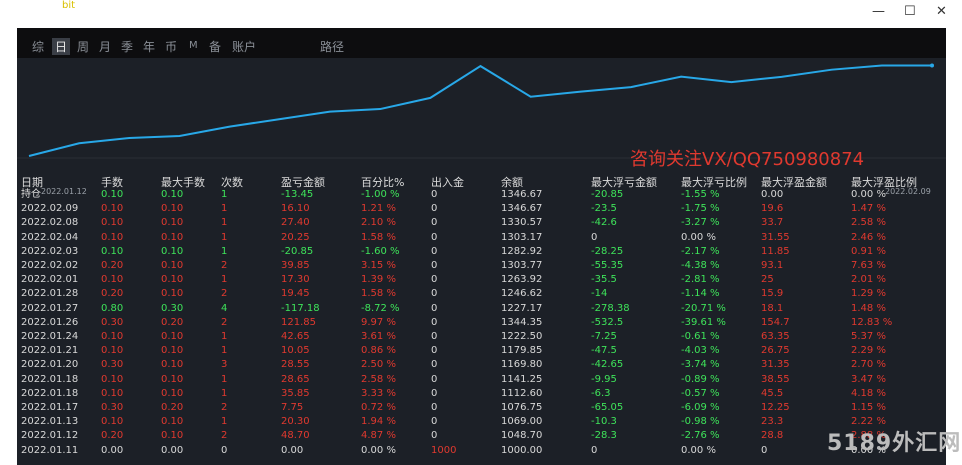  Describe the element at coordinates (244, 46) in the screenshot. I see `tab-account: 账户` at that location.